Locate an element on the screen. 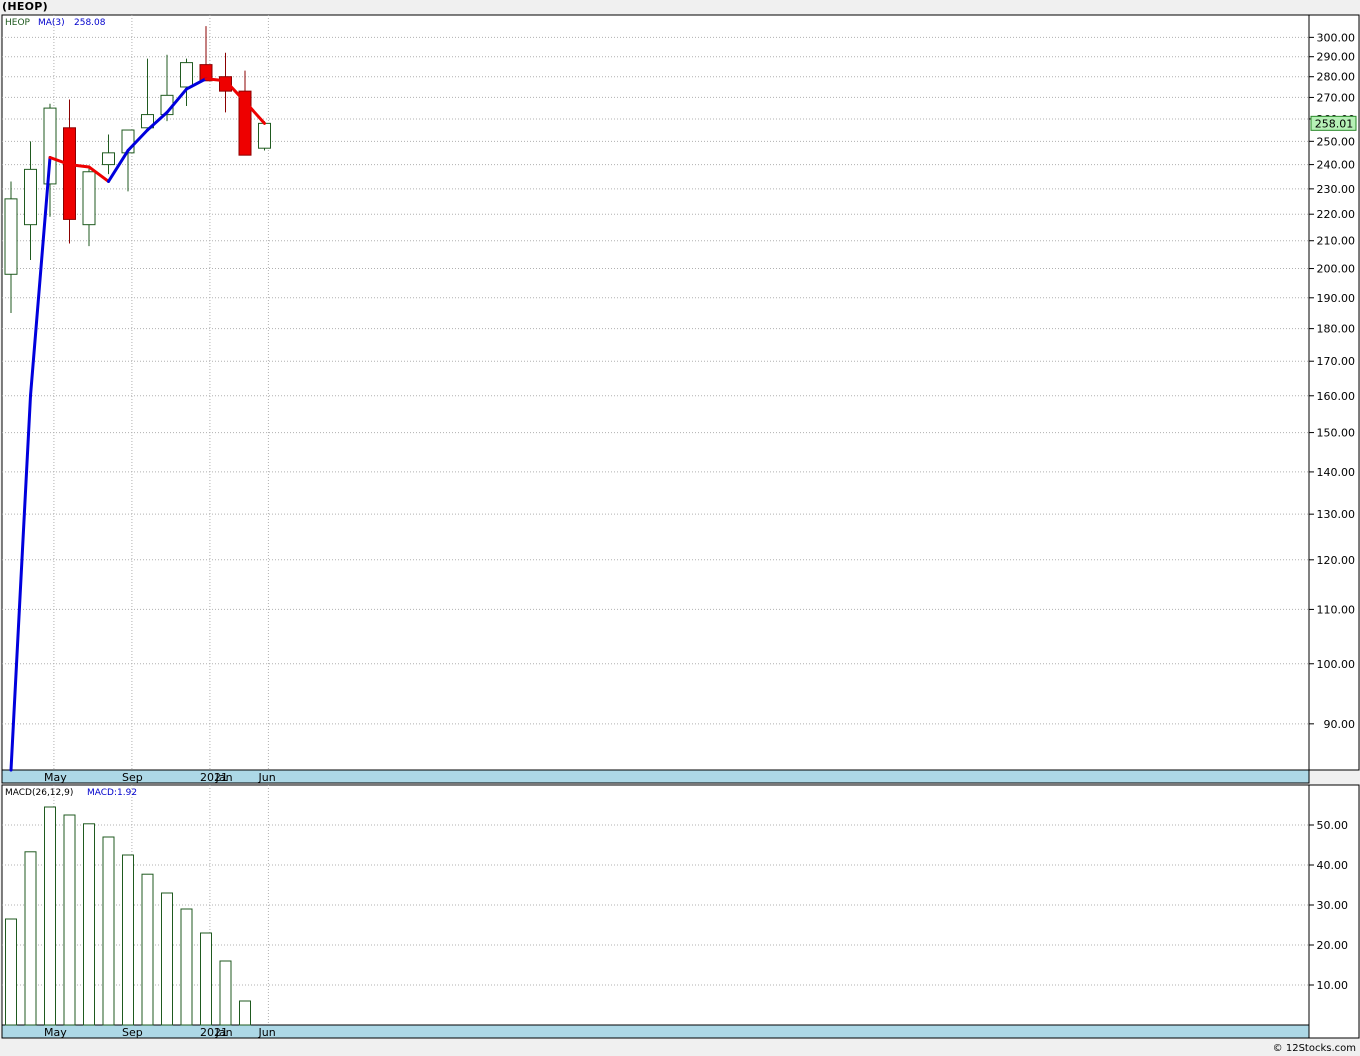 This screenshot has width=1360, height=1056. price-x-tick-label: Jun is located at coordinates (267, 777).